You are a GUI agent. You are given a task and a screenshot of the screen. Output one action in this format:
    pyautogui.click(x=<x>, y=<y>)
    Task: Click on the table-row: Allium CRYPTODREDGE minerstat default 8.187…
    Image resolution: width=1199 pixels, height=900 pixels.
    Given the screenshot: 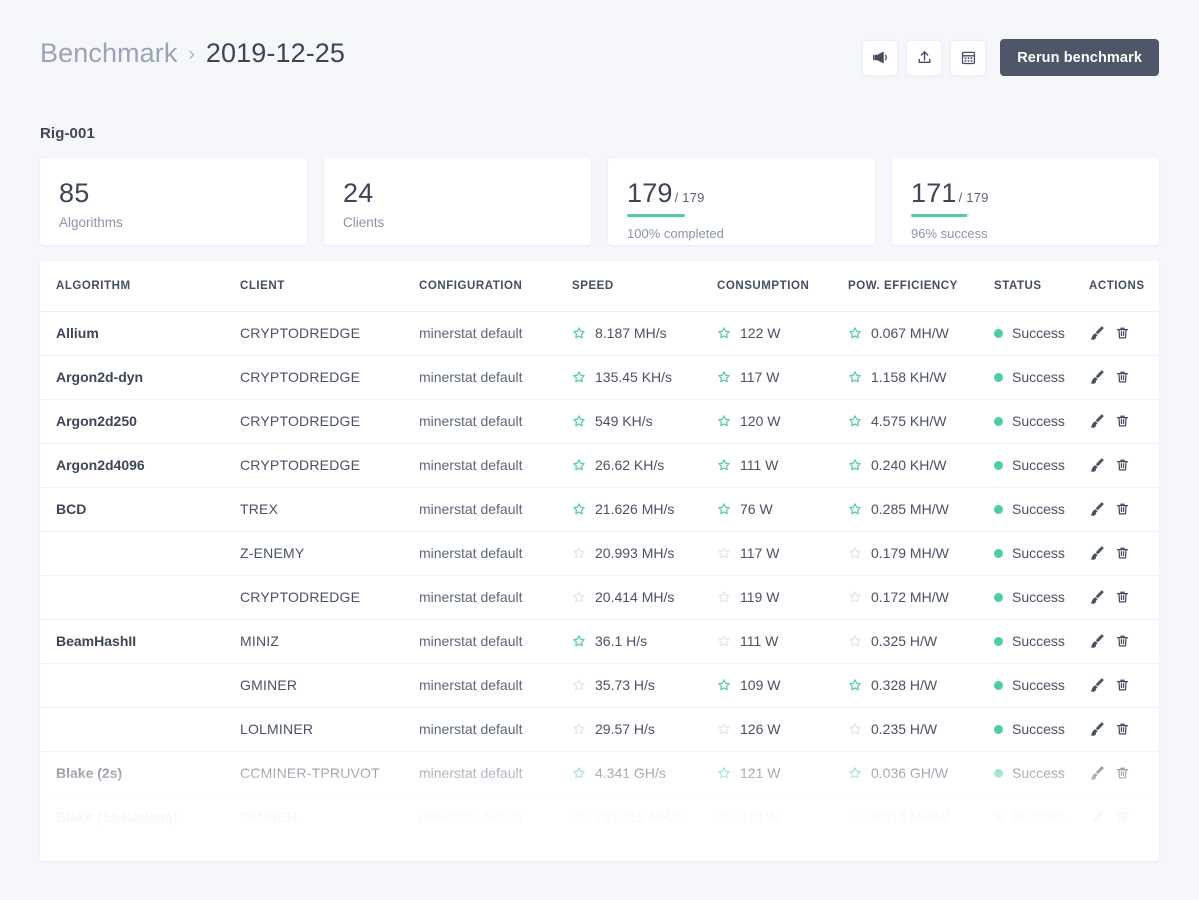 What is the action you would take?
    pyautogui.click(x=599, y=333)
    